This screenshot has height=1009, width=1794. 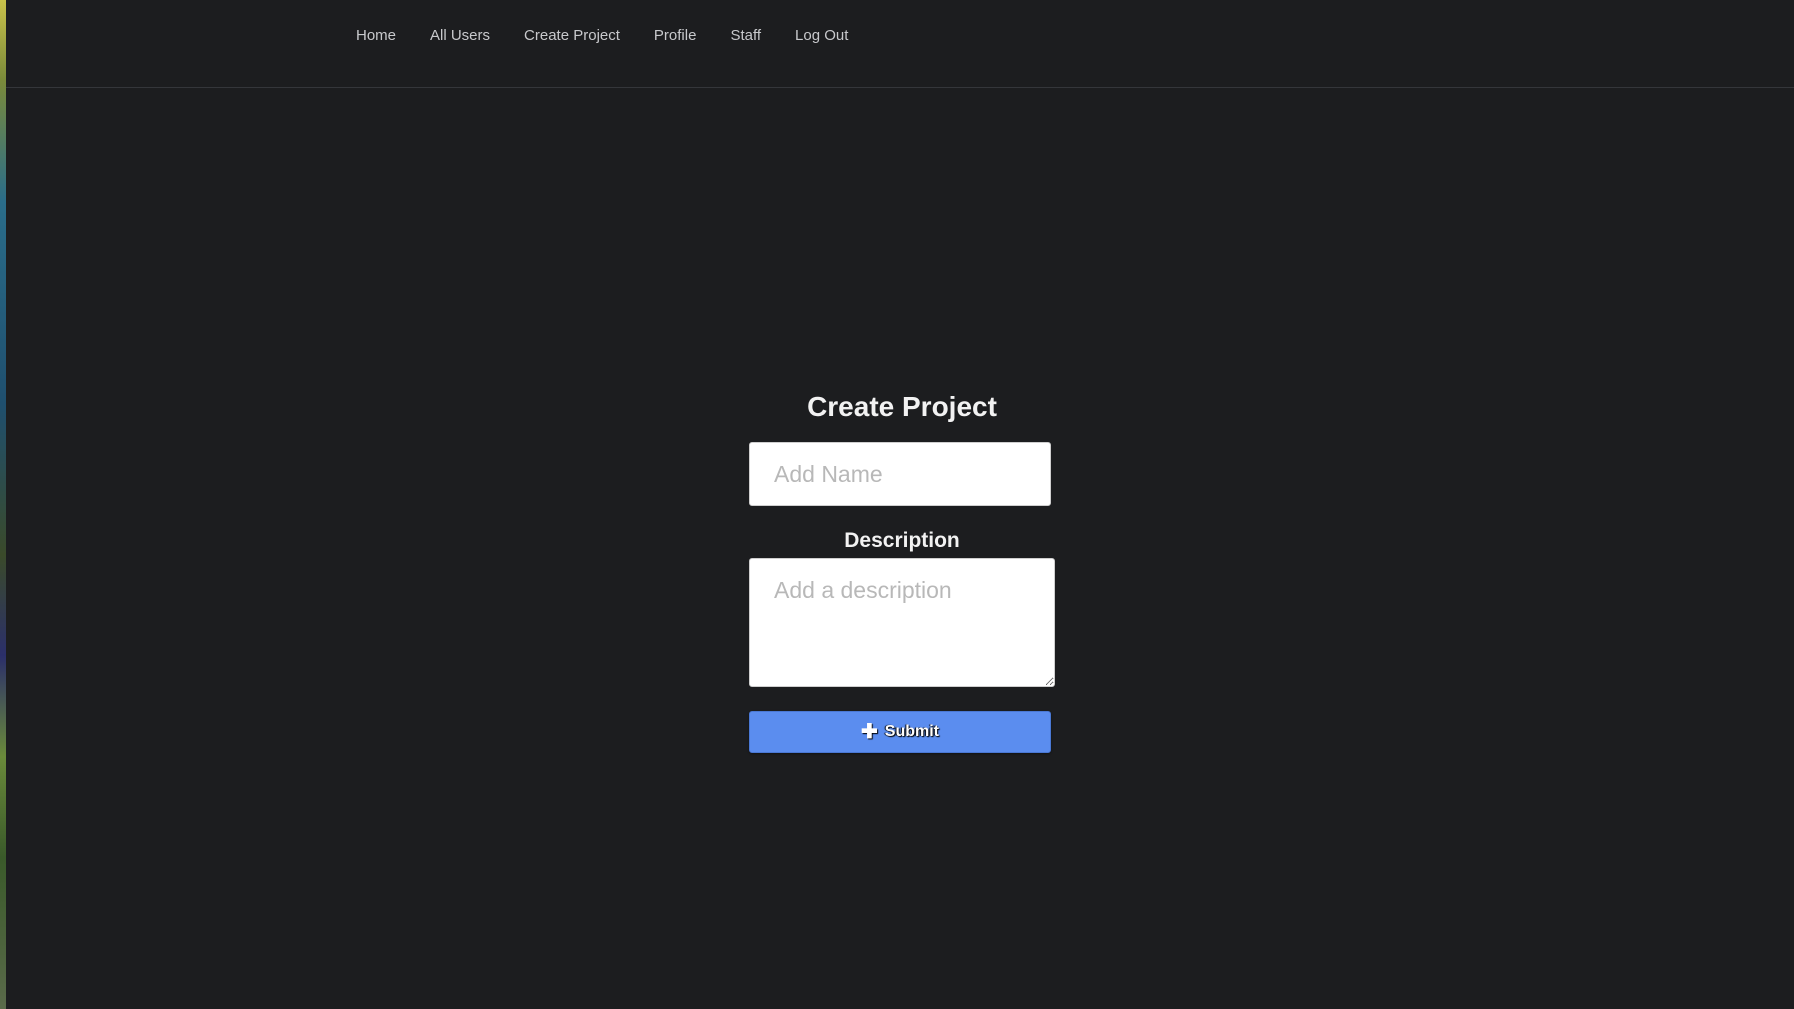 I want to click on nav-link-staff: Staff, so click(x=745, y=36).